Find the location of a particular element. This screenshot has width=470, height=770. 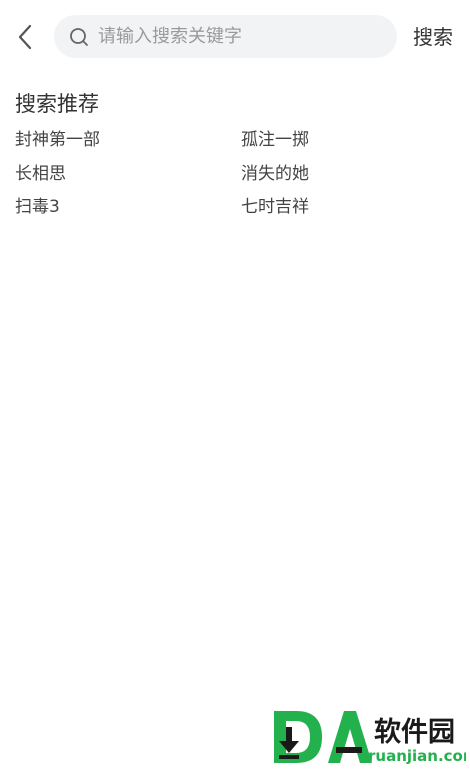

recommend-item: 七时吉祥 is located at coordinates (275, 207).